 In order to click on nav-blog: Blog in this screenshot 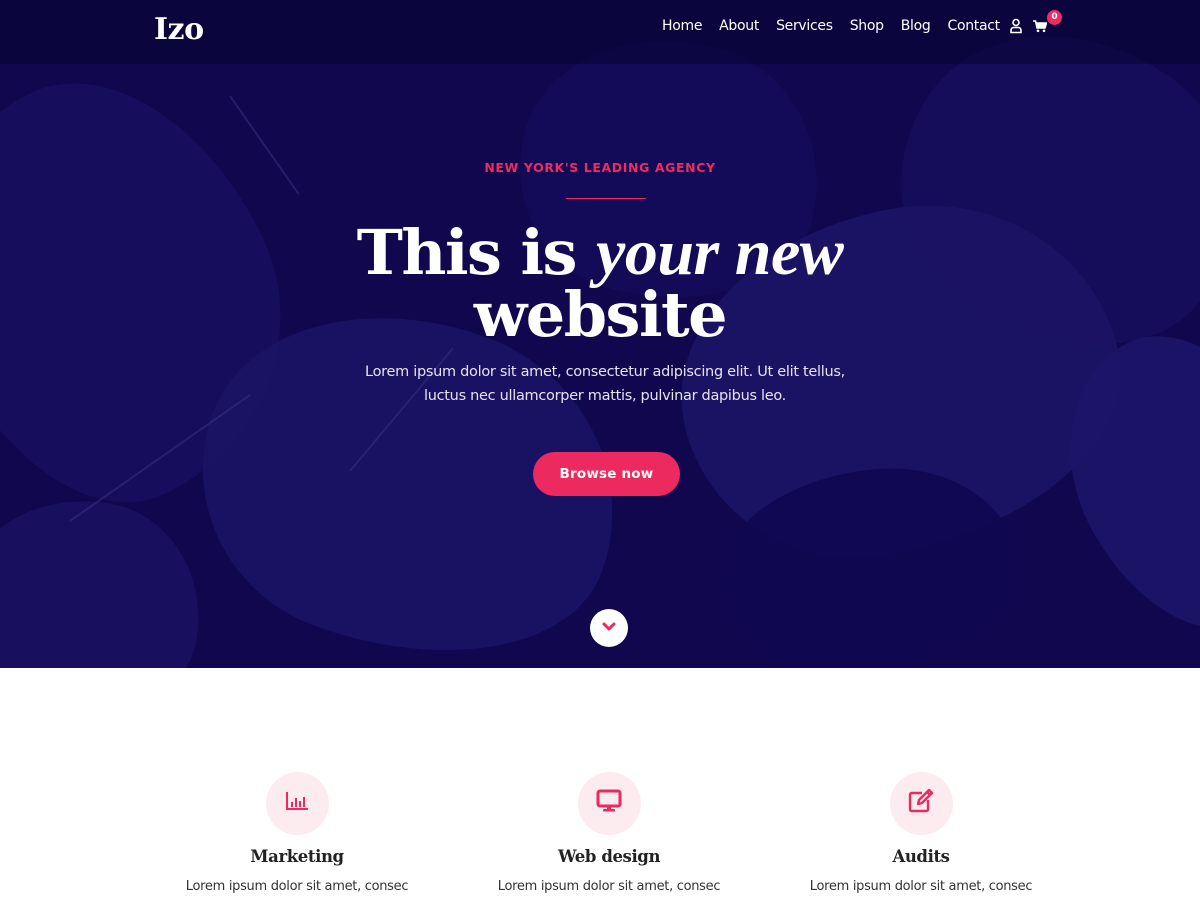, I will do `click(916, 26)`.